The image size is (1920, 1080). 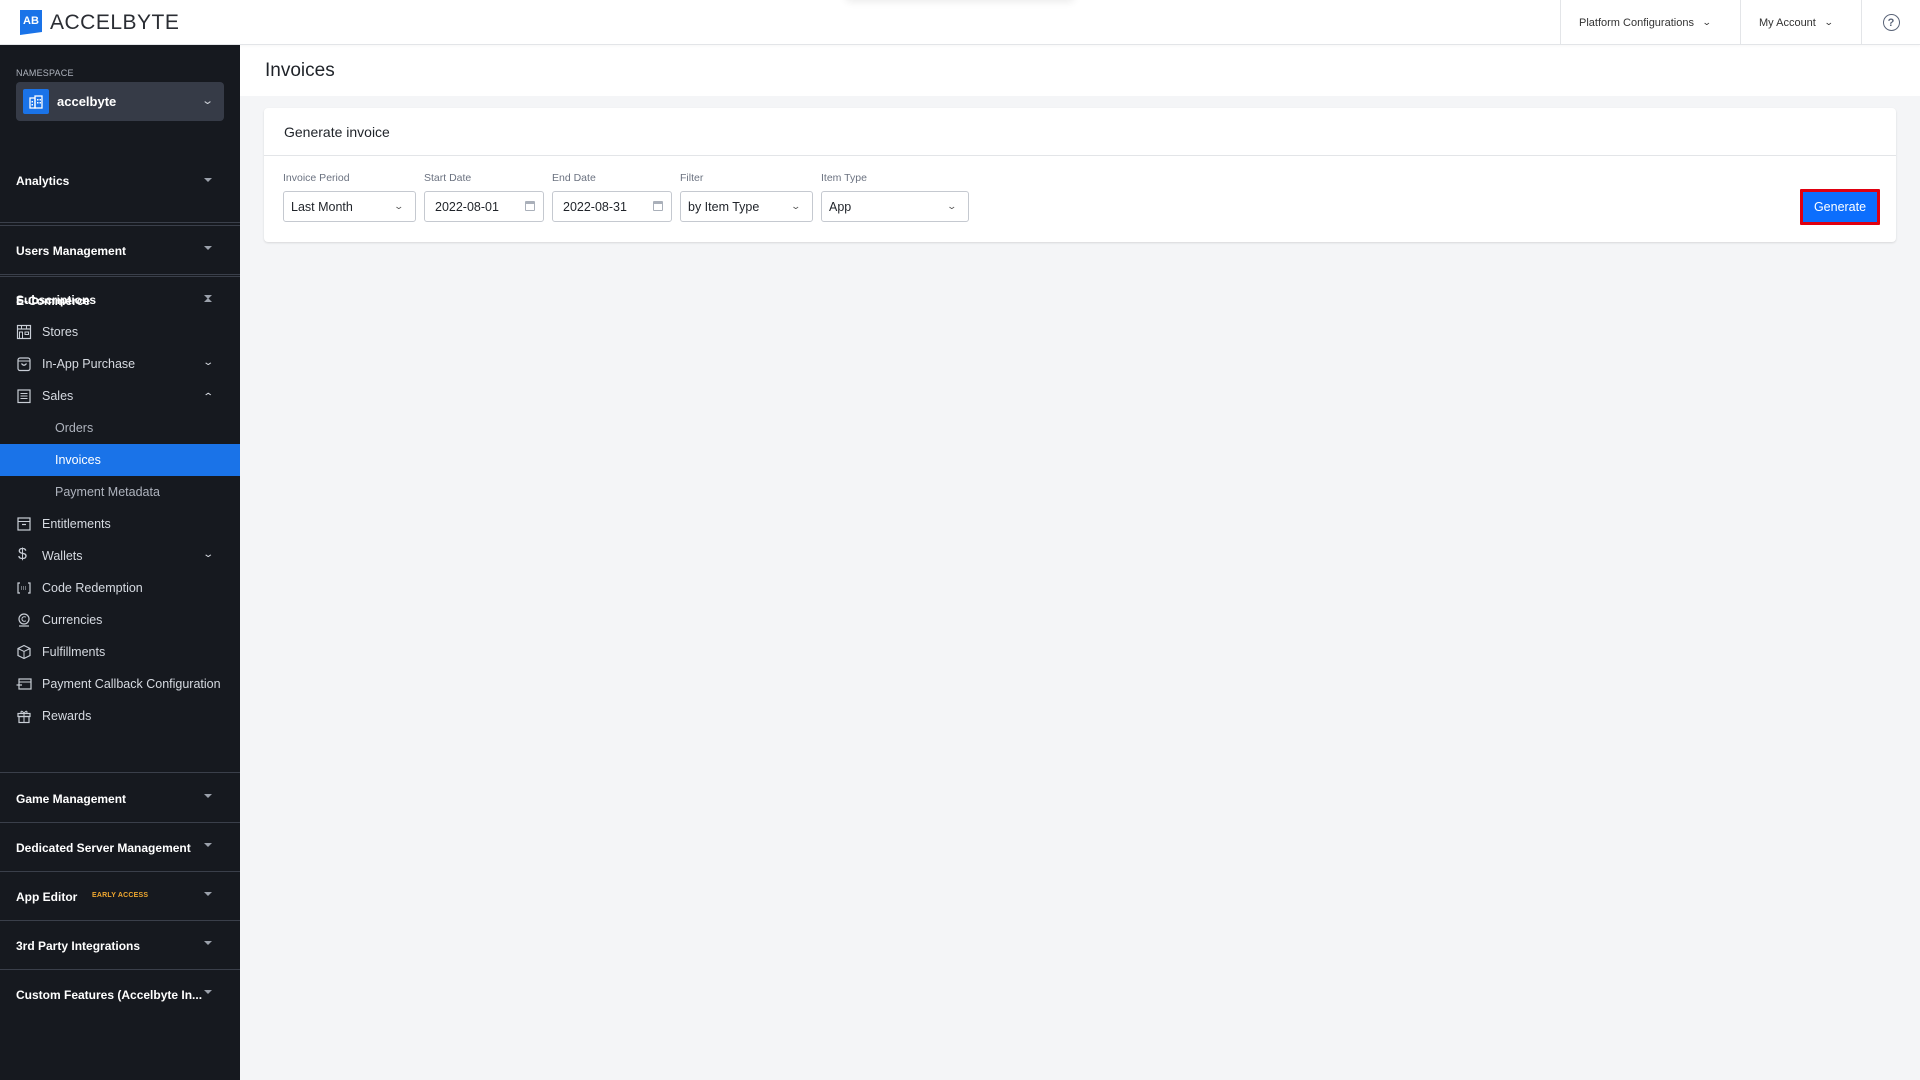 What do you see at coordinates (1080, 70) in the screenshot?
I see `page-header: Invoices` at bounding box center [1080, 70].